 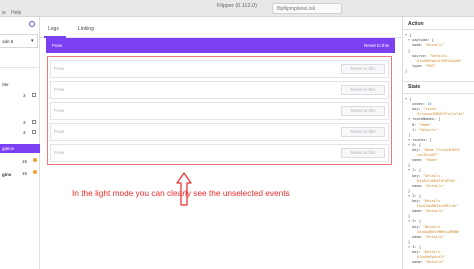 I want to click on sidebar-item-navigation: gation, so click(x=20, y=148).